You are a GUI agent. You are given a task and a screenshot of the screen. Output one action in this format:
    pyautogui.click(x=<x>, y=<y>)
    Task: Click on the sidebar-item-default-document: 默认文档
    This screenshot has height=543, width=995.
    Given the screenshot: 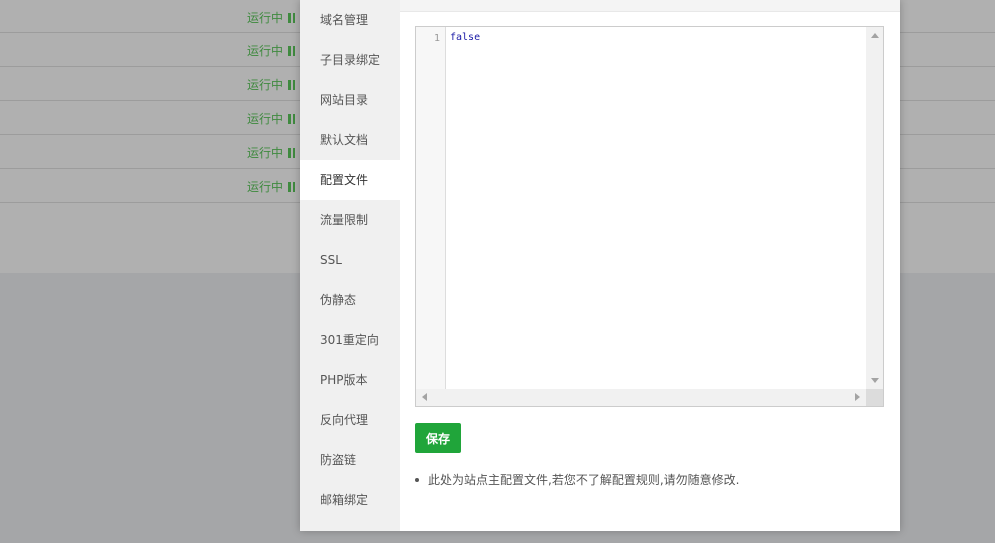 What is the action you would take?
    pyautogui.click(x=350, y=140)
    